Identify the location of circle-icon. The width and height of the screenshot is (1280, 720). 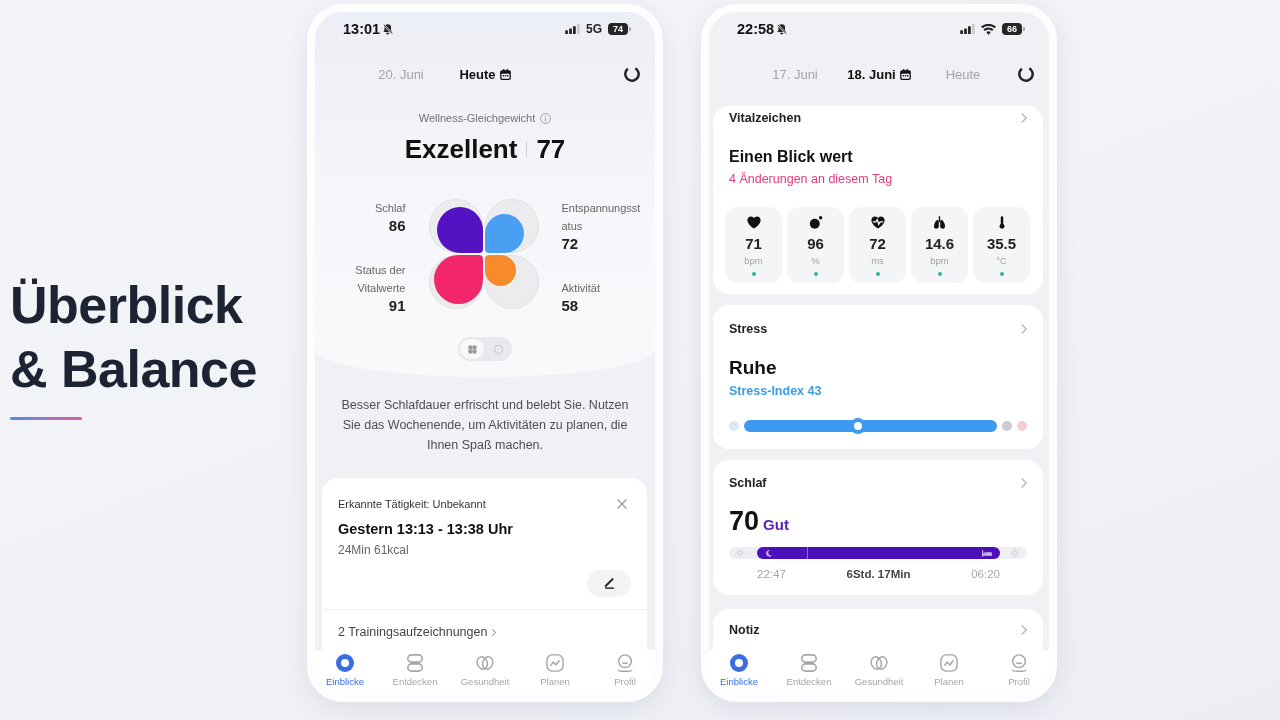
(498, 349).